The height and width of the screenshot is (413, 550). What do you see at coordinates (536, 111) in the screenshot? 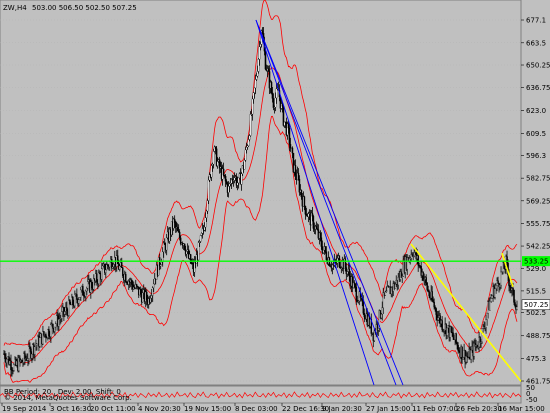
I see `y-tick-label: 623.0` at bounding box center [536, 111].